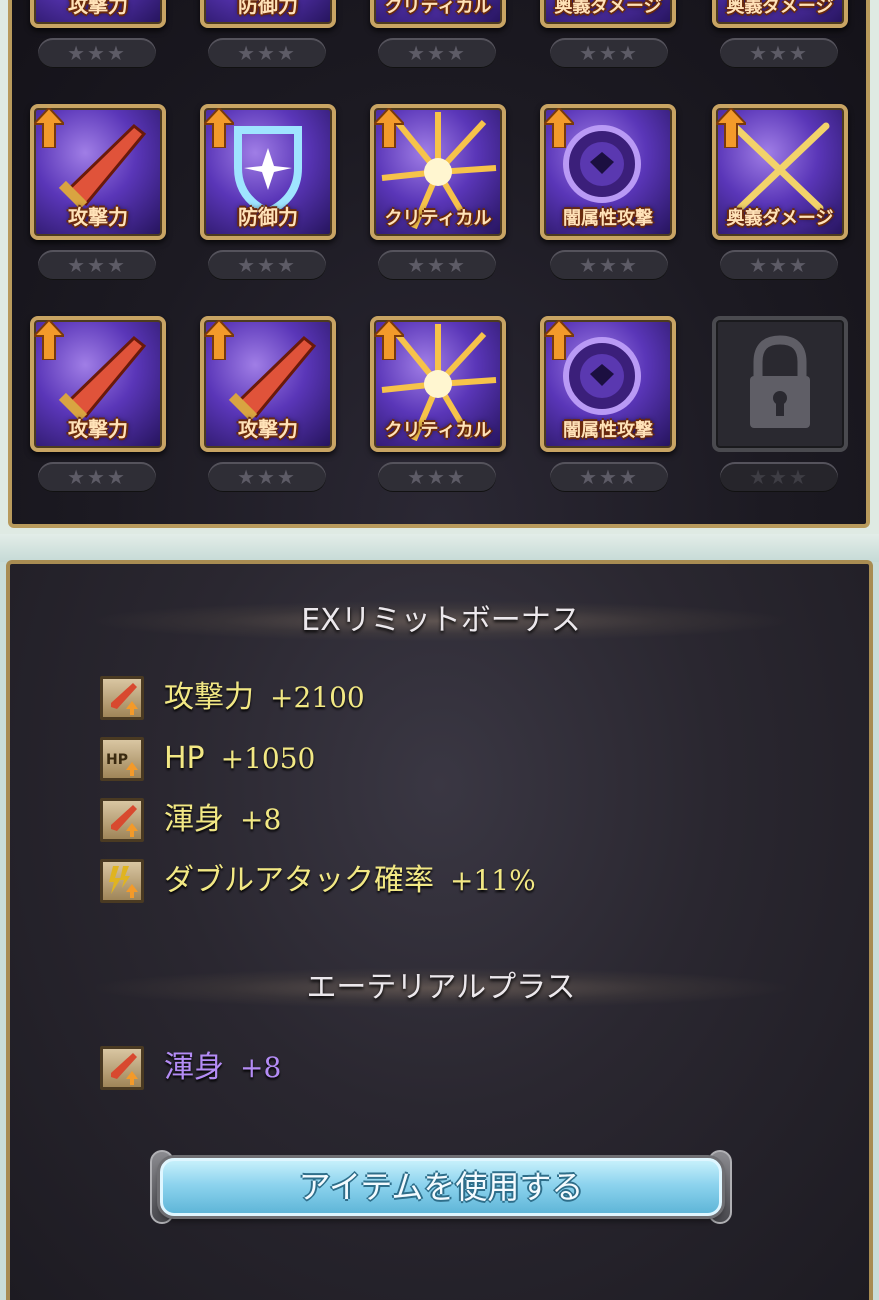  Describe the element at coordinates (780, 172) in the screenshot. I see `emp-tile-ougi-damage: 奥義ダメージ` at that location.